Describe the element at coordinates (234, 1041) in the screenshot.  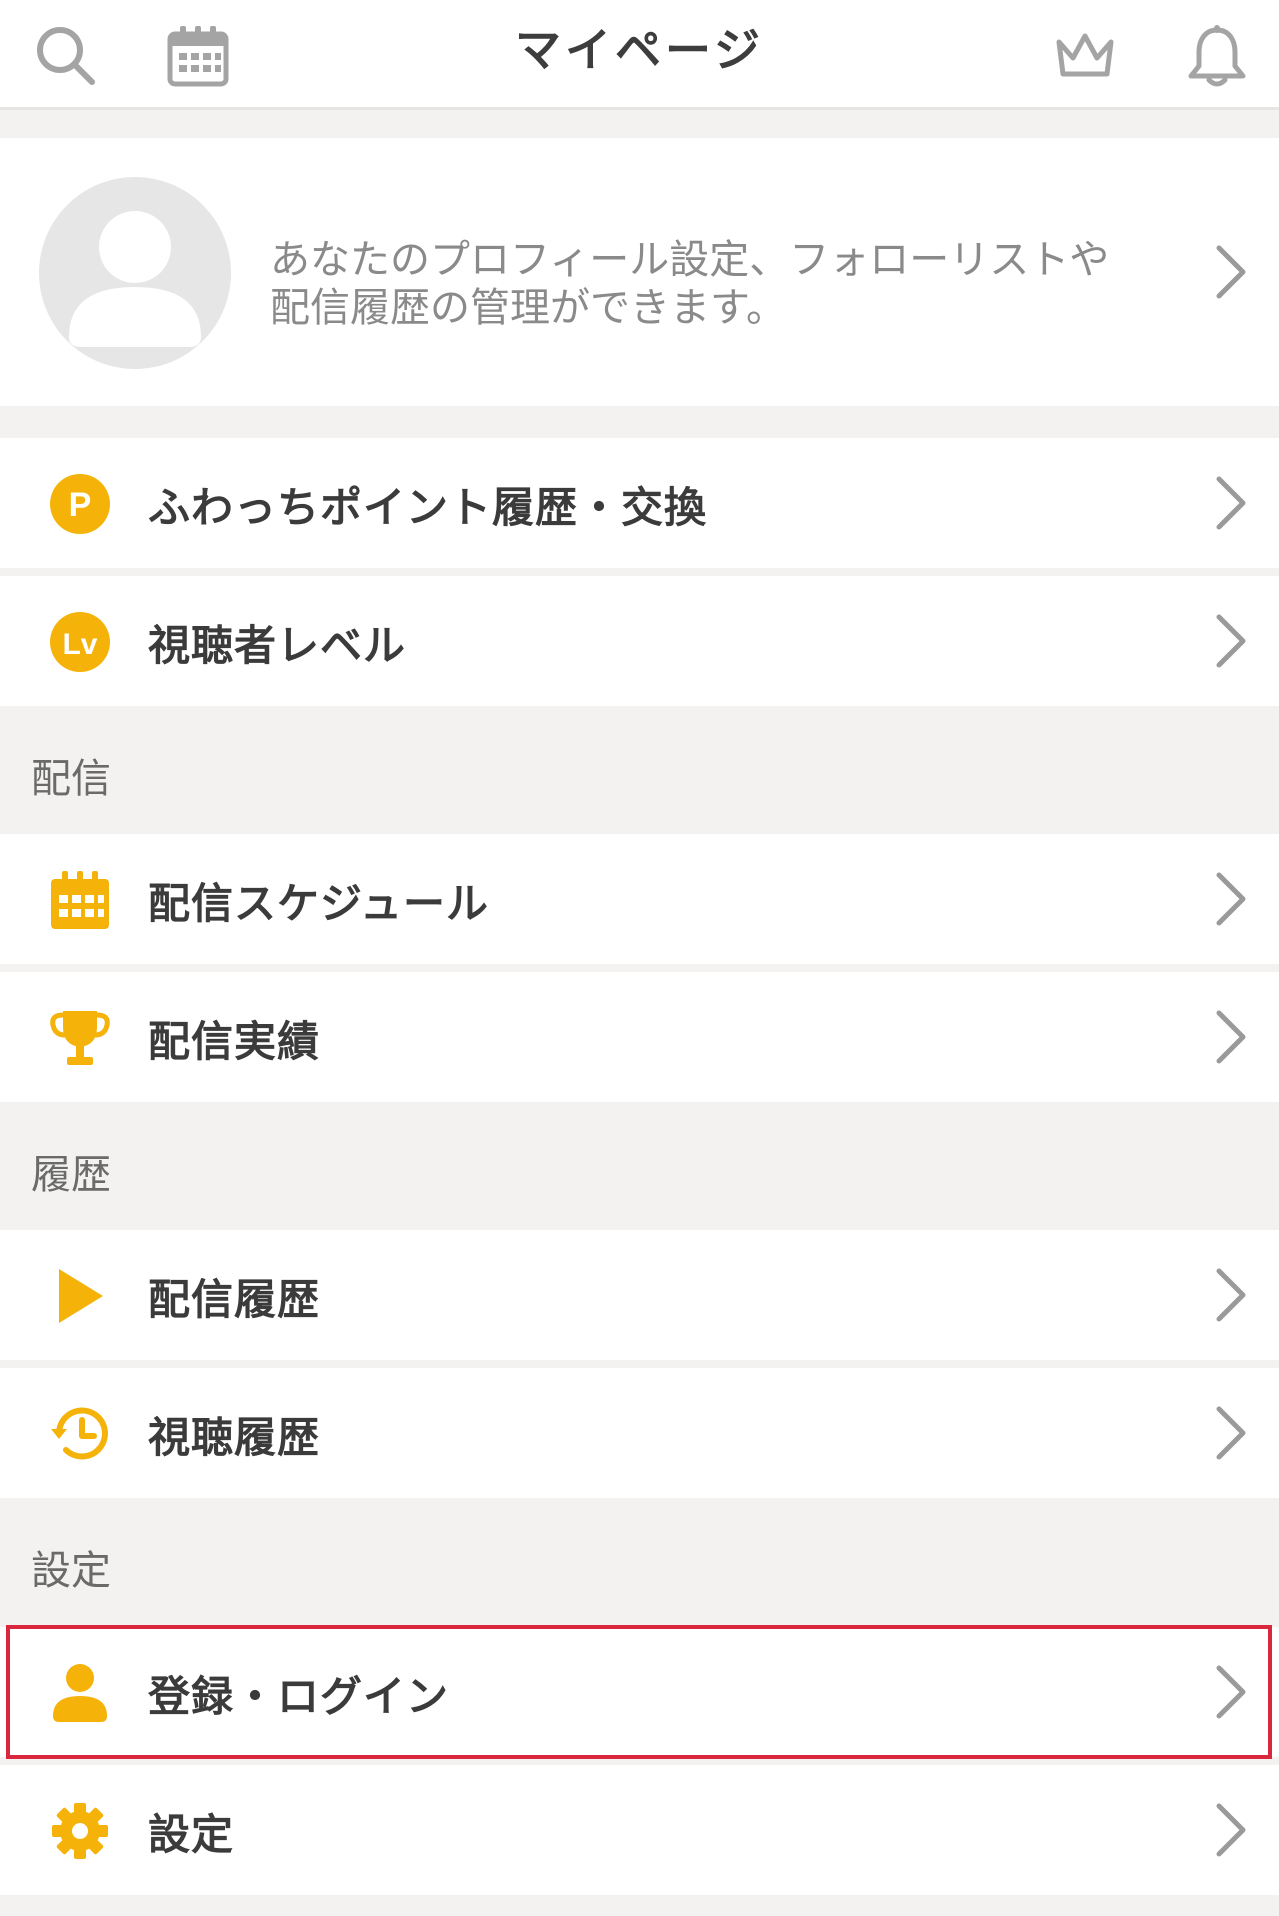
I see `menu-item-label: 配信実績` at that location.